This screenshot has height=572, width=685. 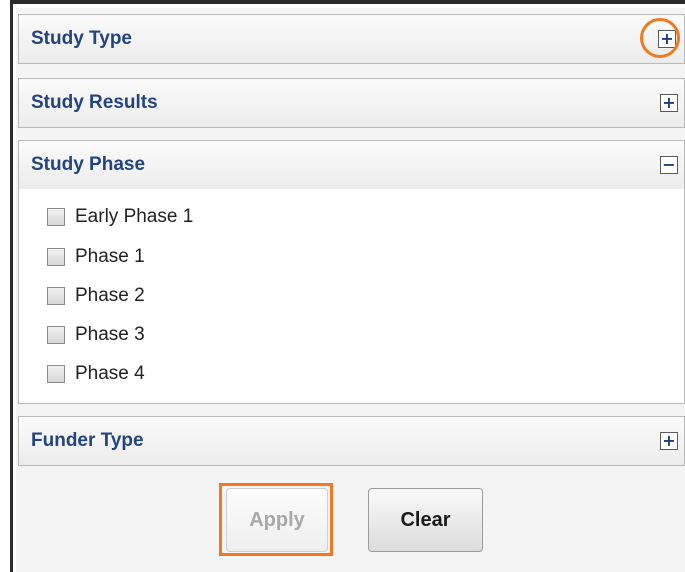 What do you see at coordinates (110, 334) in the screenshot?
I see `option-label: Phase 3` at bounding box center [110, 334].